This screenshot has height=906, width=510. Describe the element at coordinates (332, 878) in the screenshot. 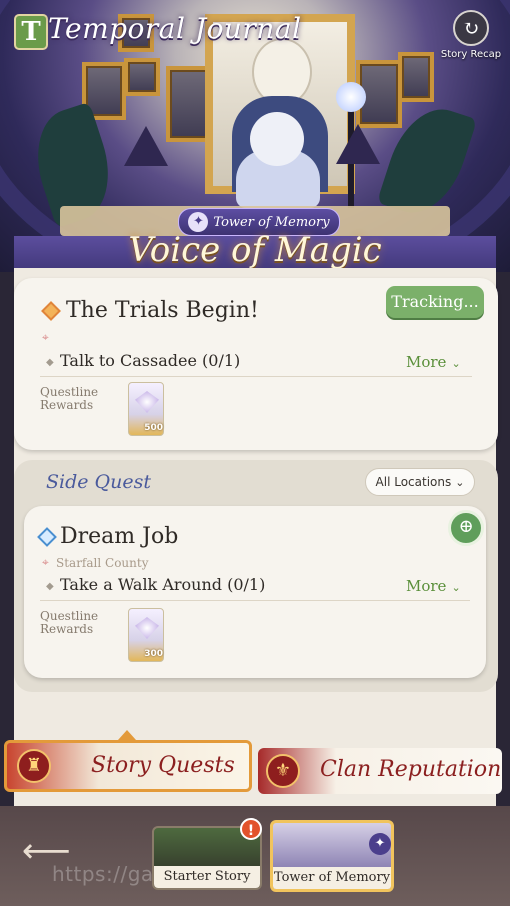

I see `chapter-tile-label: Tower of Memory` at that location.